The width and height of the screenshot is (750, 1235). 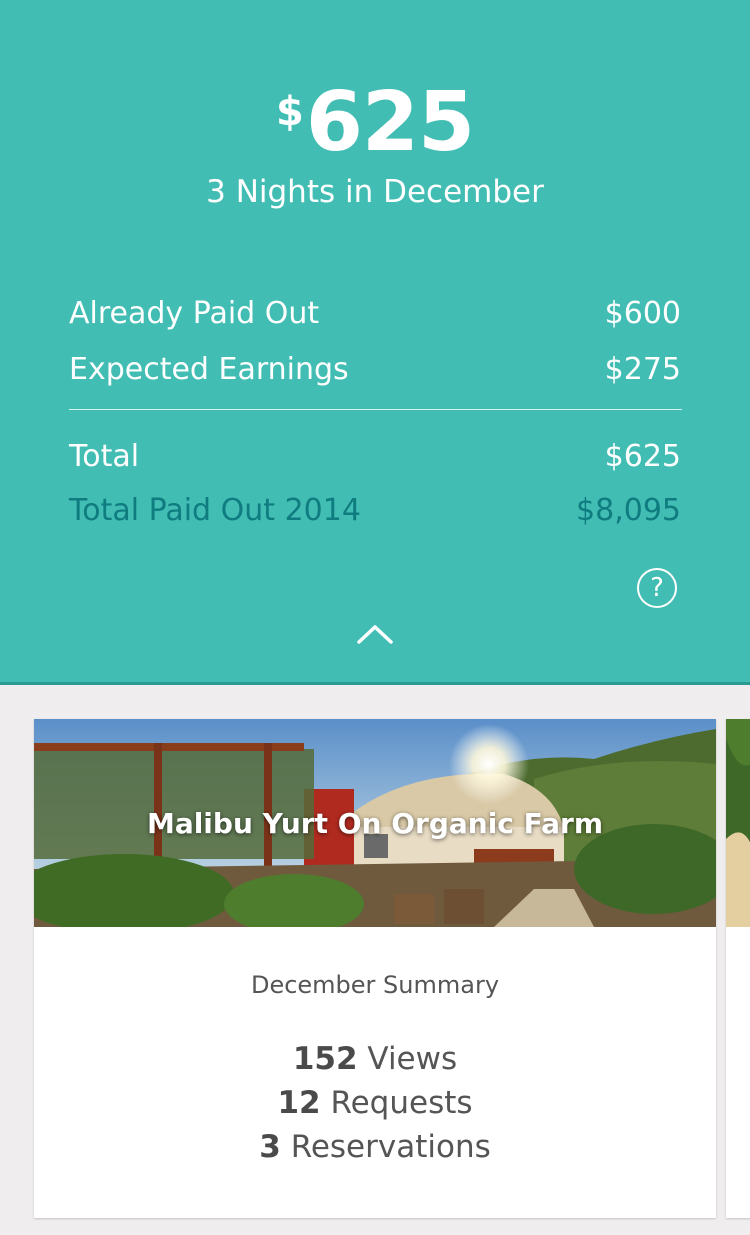 What do you see at coordinates (738, 968) in the screenshot?
I see `next-listing-card-peek` at bounding box center [738, 968].